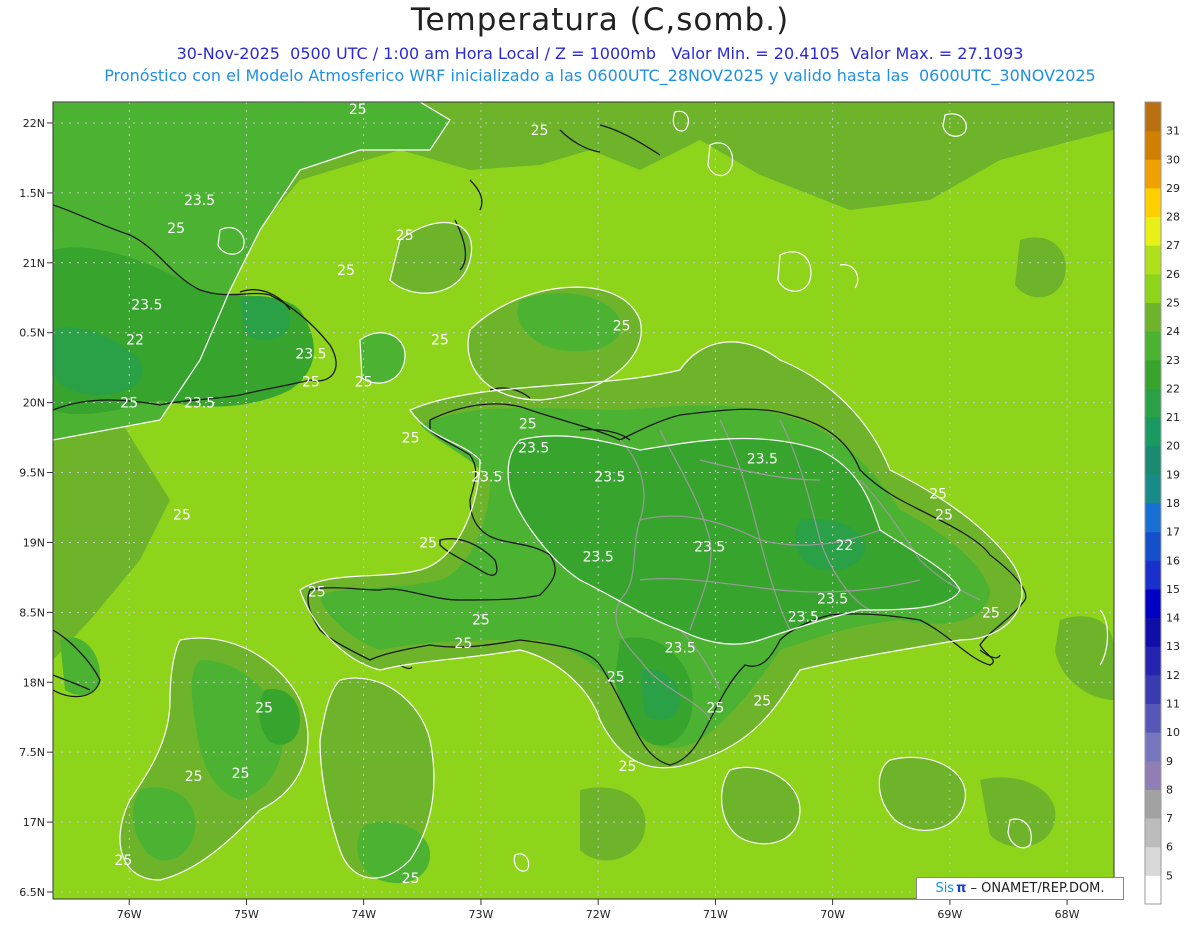 This screenshot has width=1200, height=927. What do you see at coordinates (1173, 417) in the screenshot?
I see `colorbar-label: 21` at bounding box center [1173, 417].